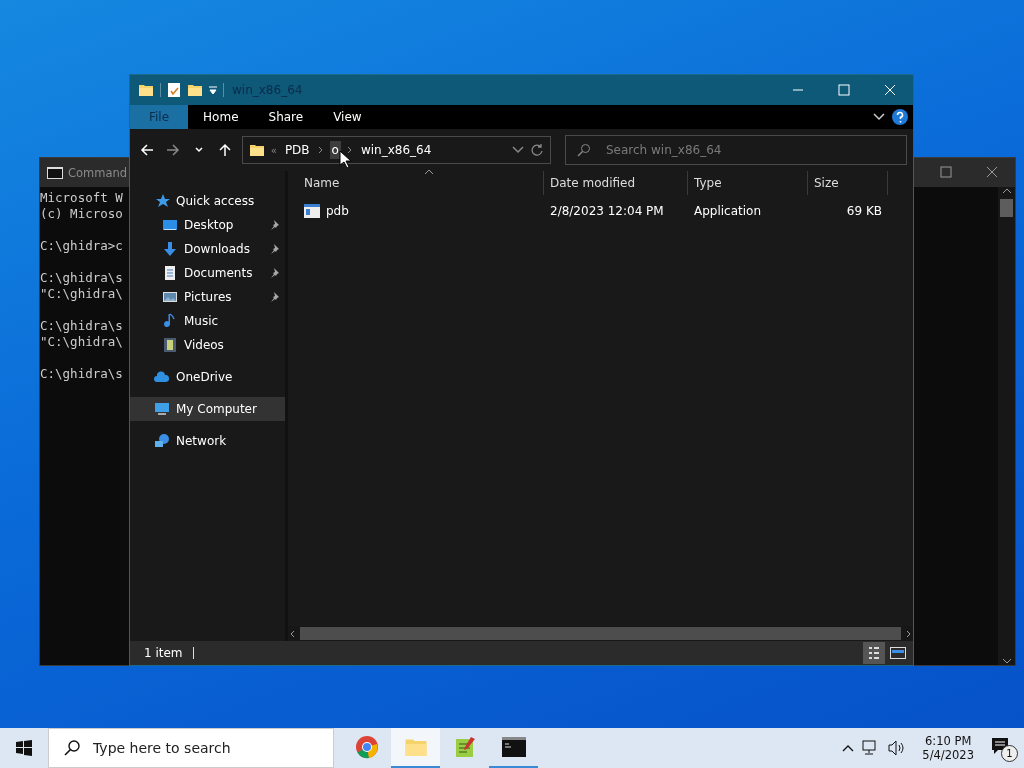 The height and width of the screenshot is (768, 1024). I want to click on dropdown-icon, so click(518, 150).